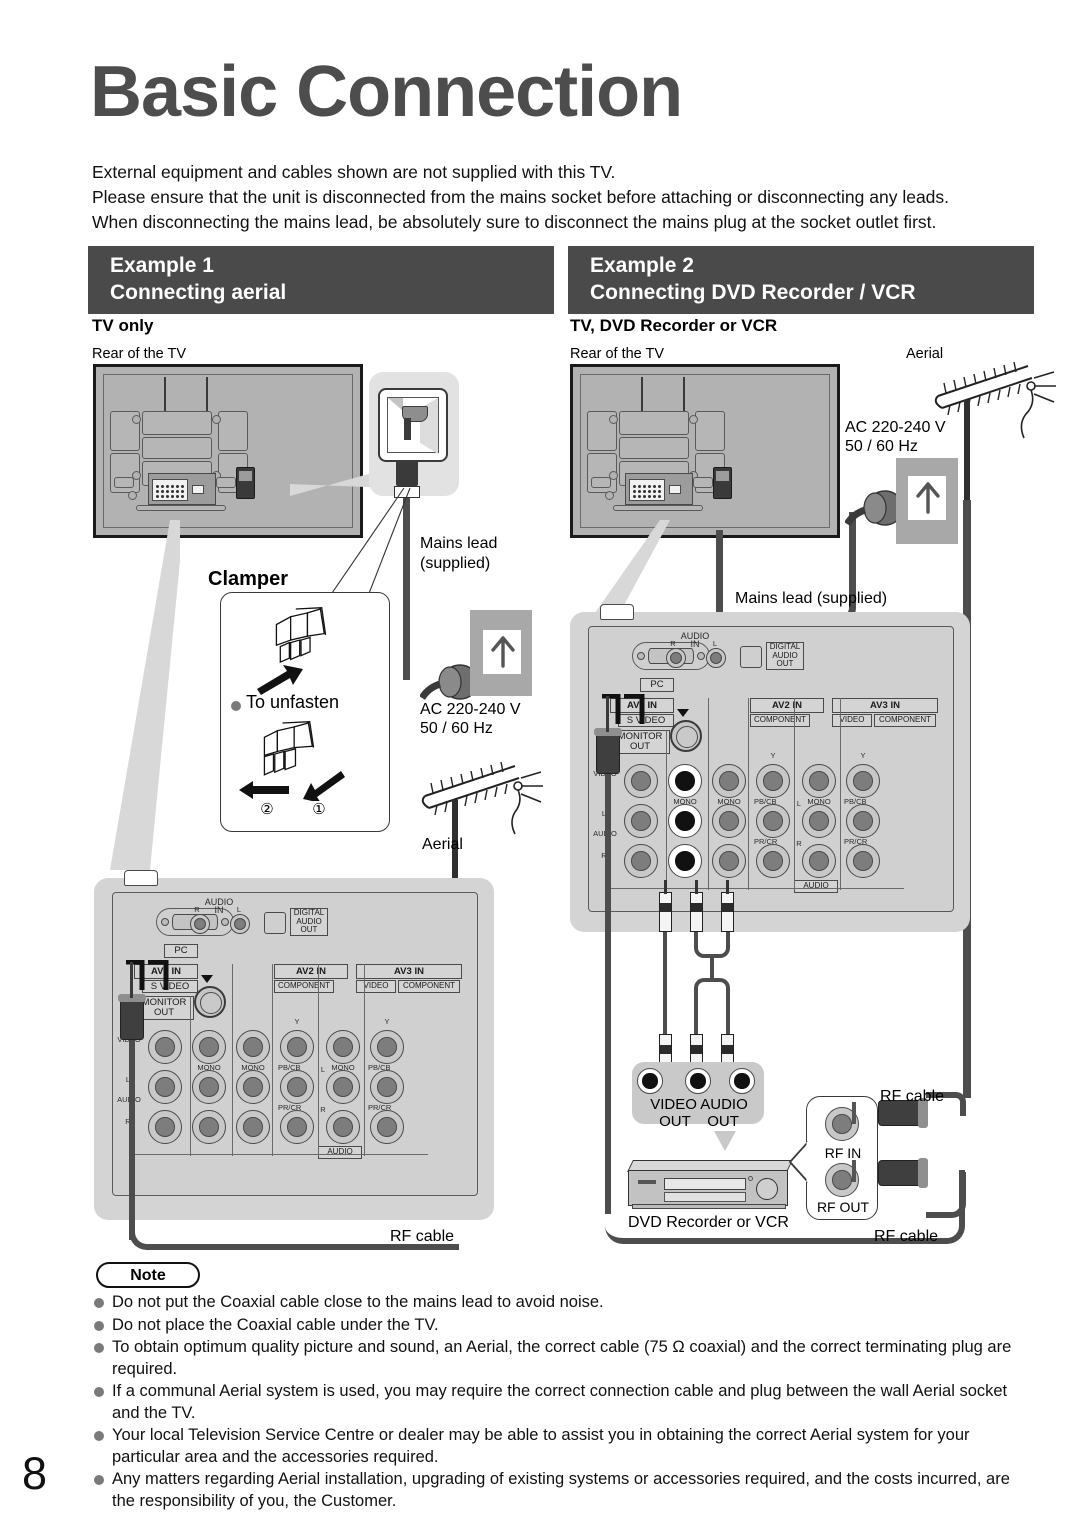 The width and height of the screenshot is (1080, 1527). I want to click on ex1-av2-in-label: AV2 IN, so click(311, 971).